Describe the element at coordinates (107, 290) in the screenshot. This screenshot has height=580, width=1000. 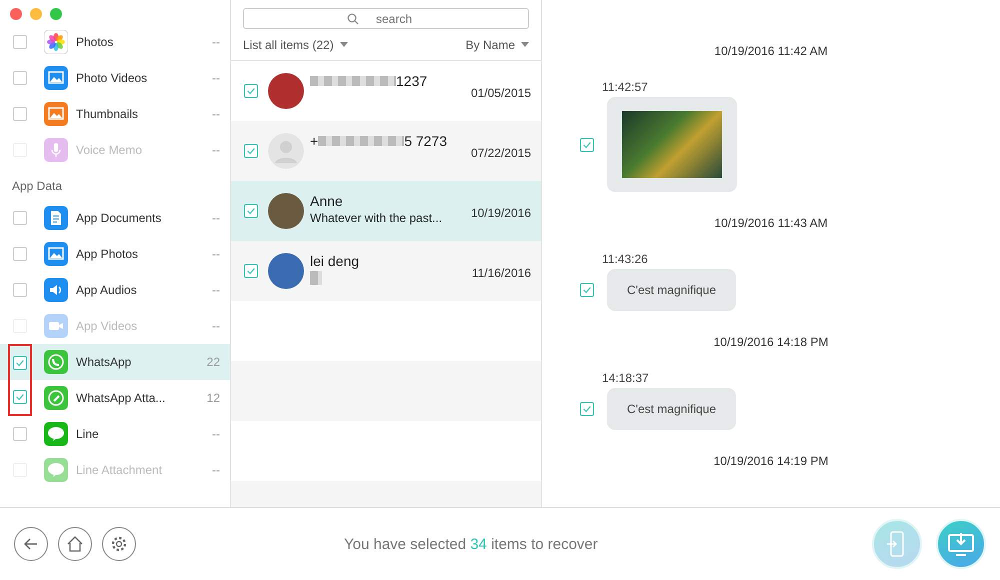
I see `item-label: App Audios` at that location.